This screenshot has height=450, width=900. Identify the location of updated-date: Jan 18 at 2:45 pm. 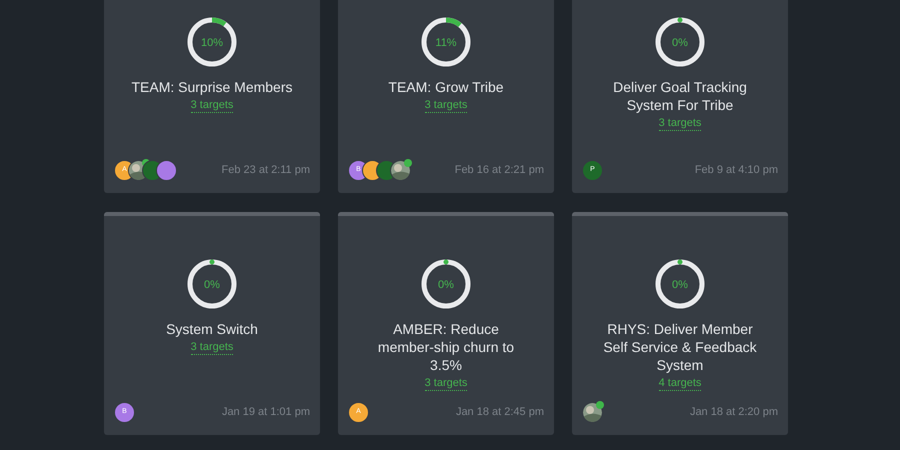
(500, 412).